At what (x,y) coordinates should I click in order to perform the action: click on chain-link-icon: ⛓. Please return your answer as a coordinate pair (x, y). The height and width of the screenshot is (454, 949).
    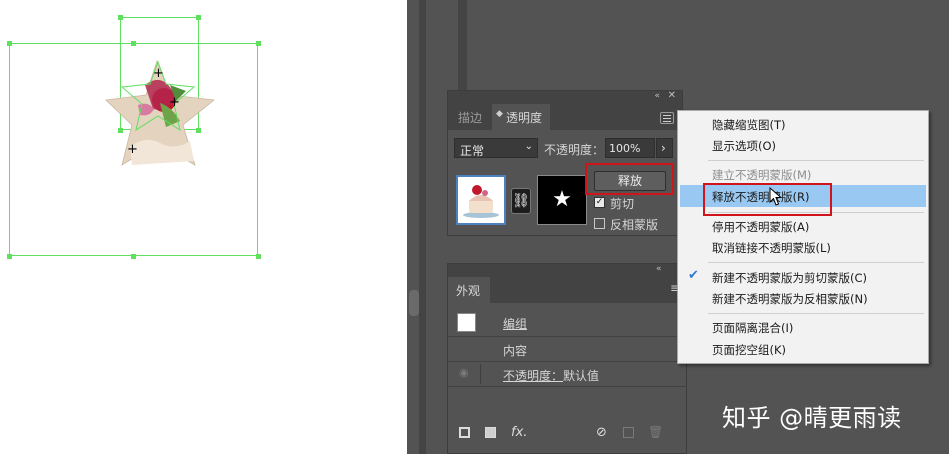
    Looking at the image, I should click on (521, 201).